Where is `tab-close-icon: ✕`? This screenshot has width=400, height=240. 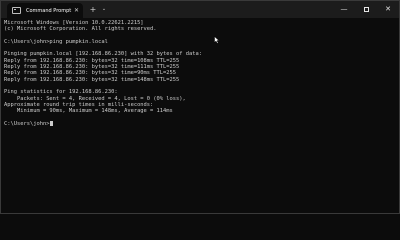
tab-close-icon: ✕ is located at coordinates (76, 10).